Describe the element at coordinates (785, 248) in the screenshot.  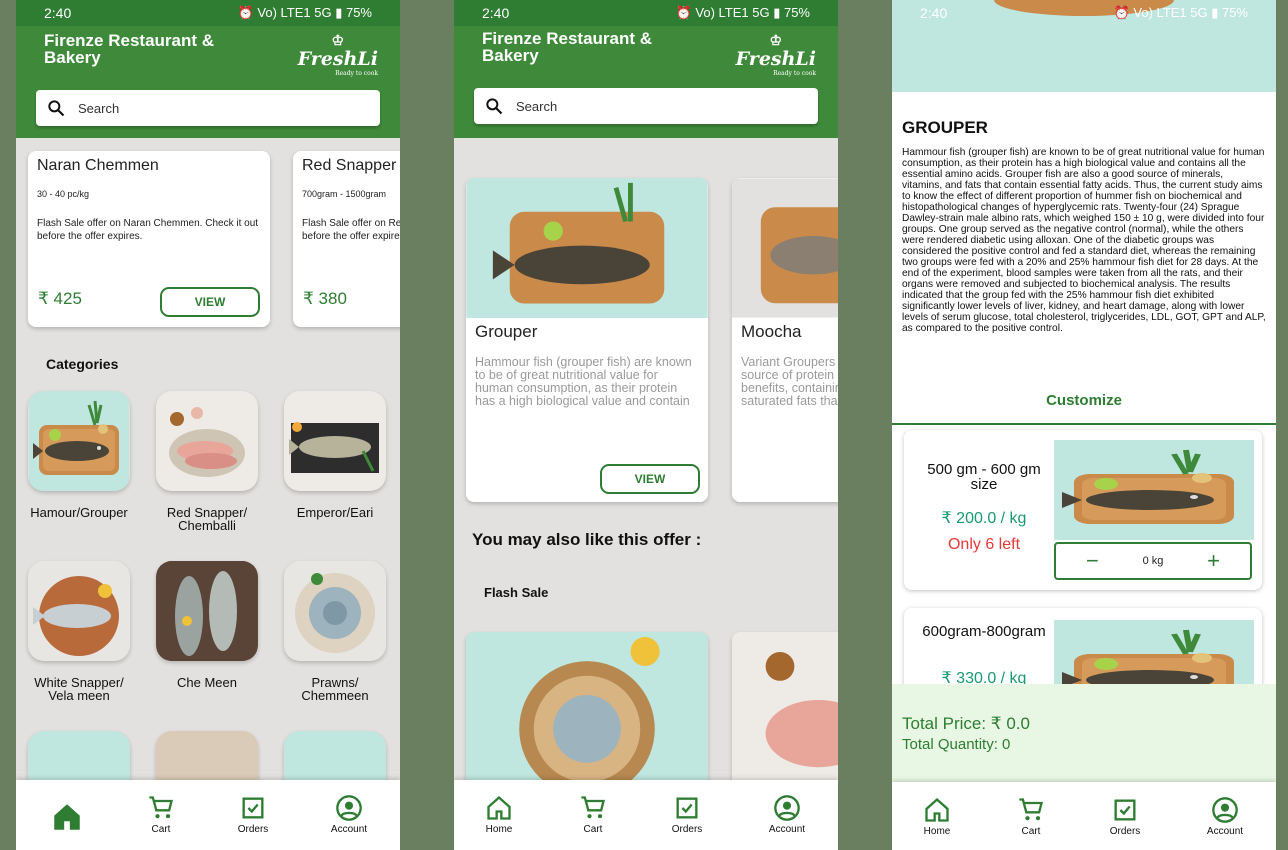
I see `moocha-image` at that location.